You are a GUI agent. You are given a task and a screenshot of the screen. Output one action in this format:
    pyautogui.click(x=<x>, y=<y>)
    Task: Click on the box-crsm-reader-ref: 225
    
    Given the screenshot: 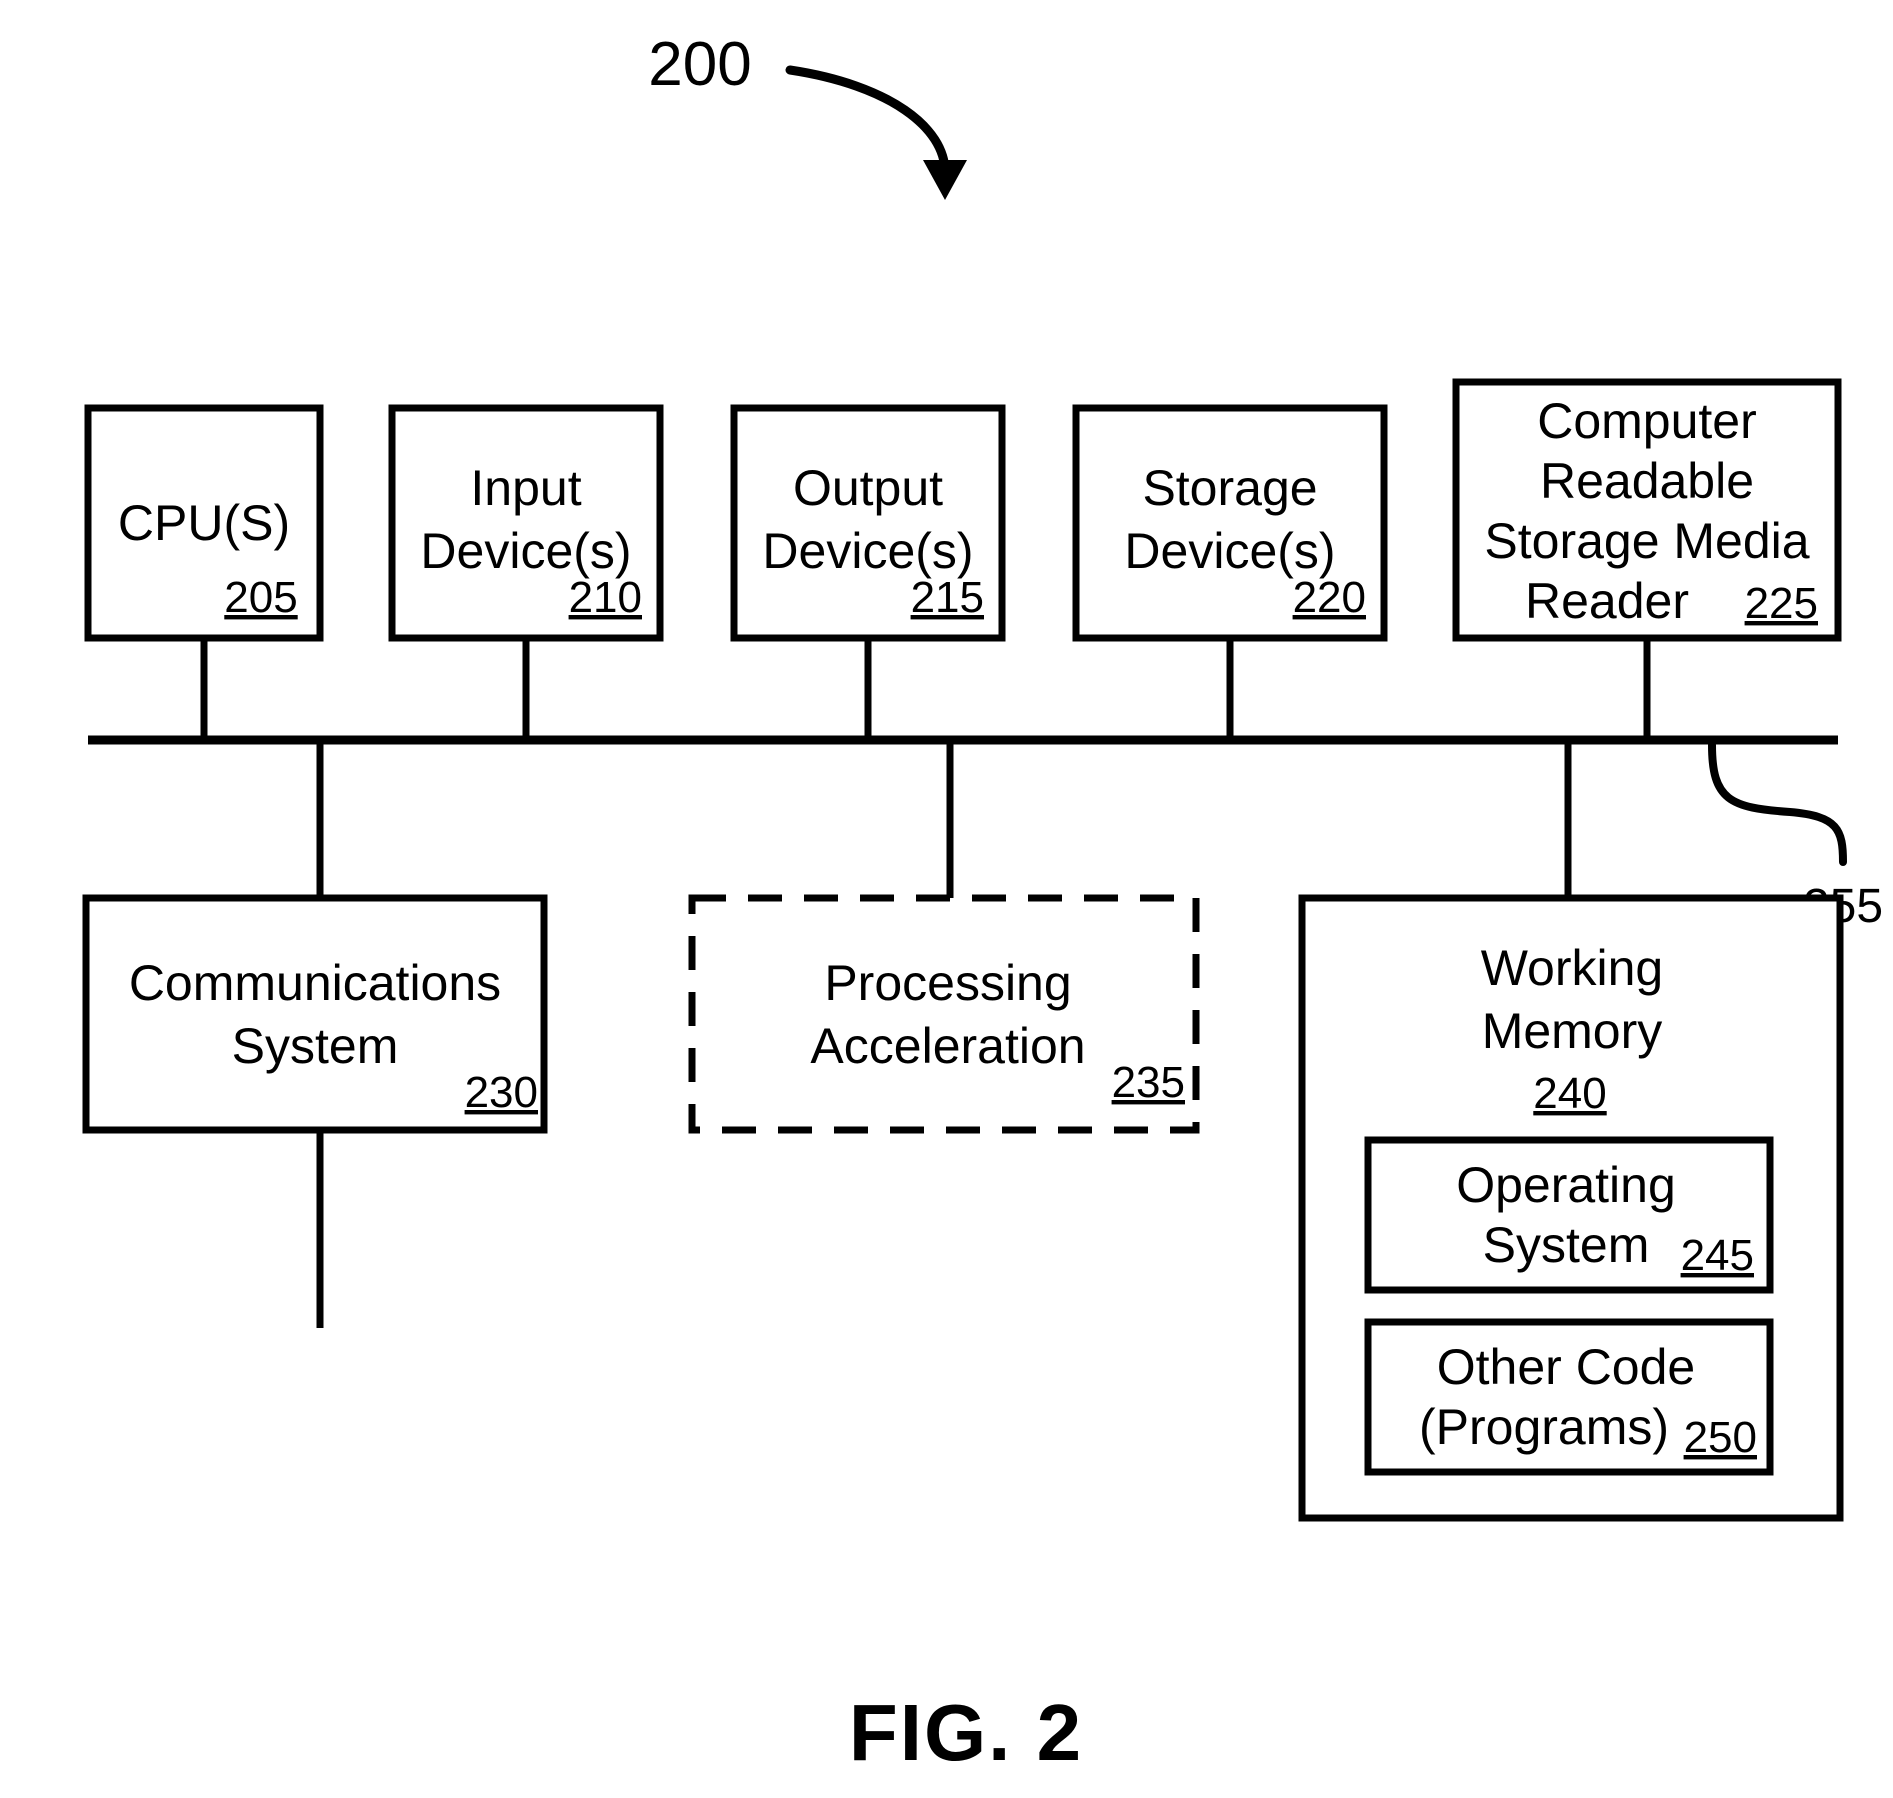 What is the action you would take?
    pyautogui.click(x=1781, y=603)
    